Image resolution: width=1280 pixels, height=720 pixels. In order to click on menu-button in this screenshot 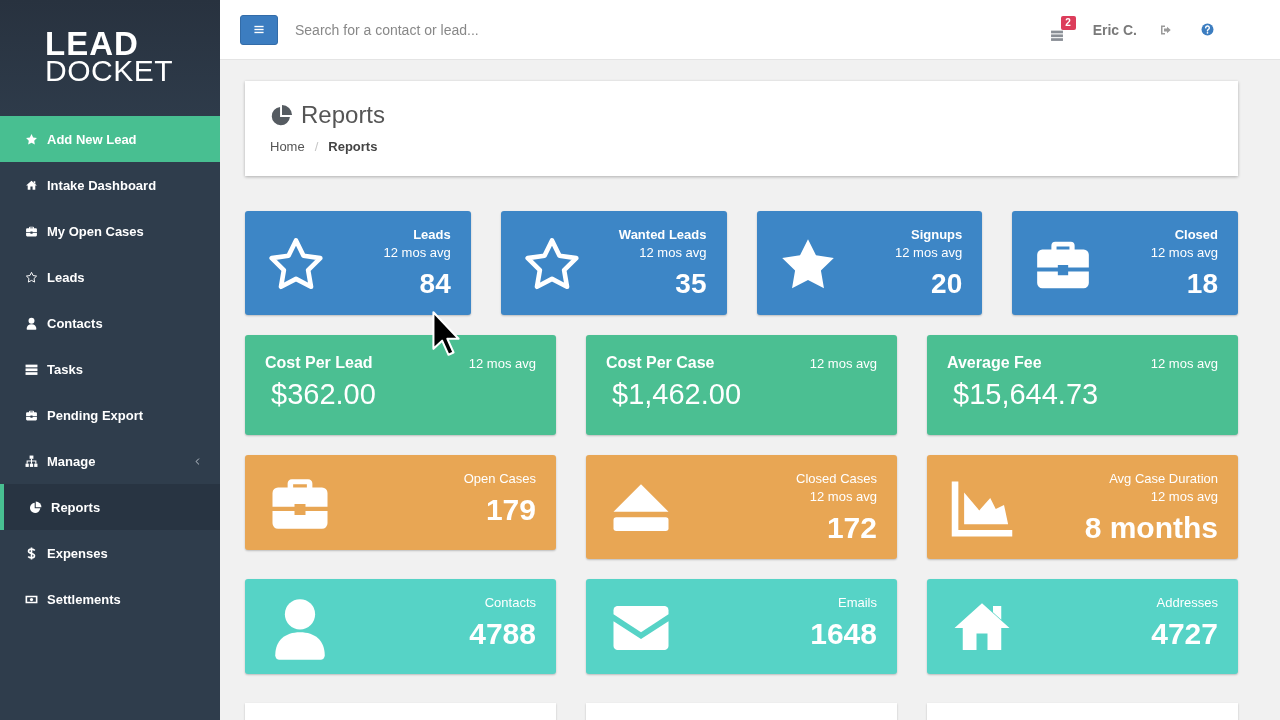, I will do `click(259, 29)`.